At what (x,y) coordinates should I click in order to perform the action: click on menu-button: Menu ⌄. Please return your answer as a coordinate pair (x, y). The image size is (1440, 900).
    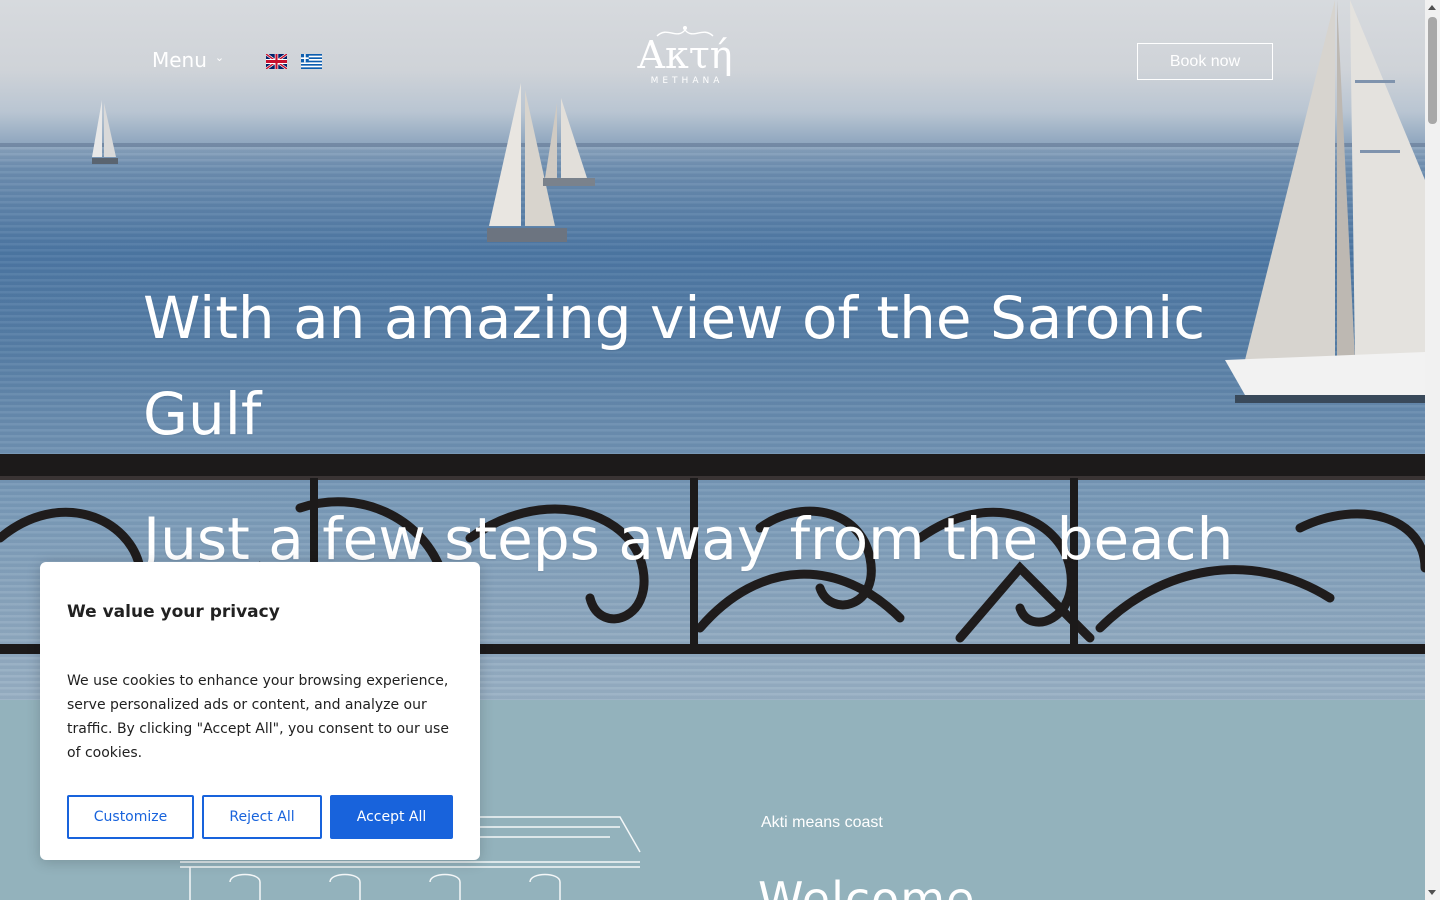
    Looking at the image, I should click on (188, 60).